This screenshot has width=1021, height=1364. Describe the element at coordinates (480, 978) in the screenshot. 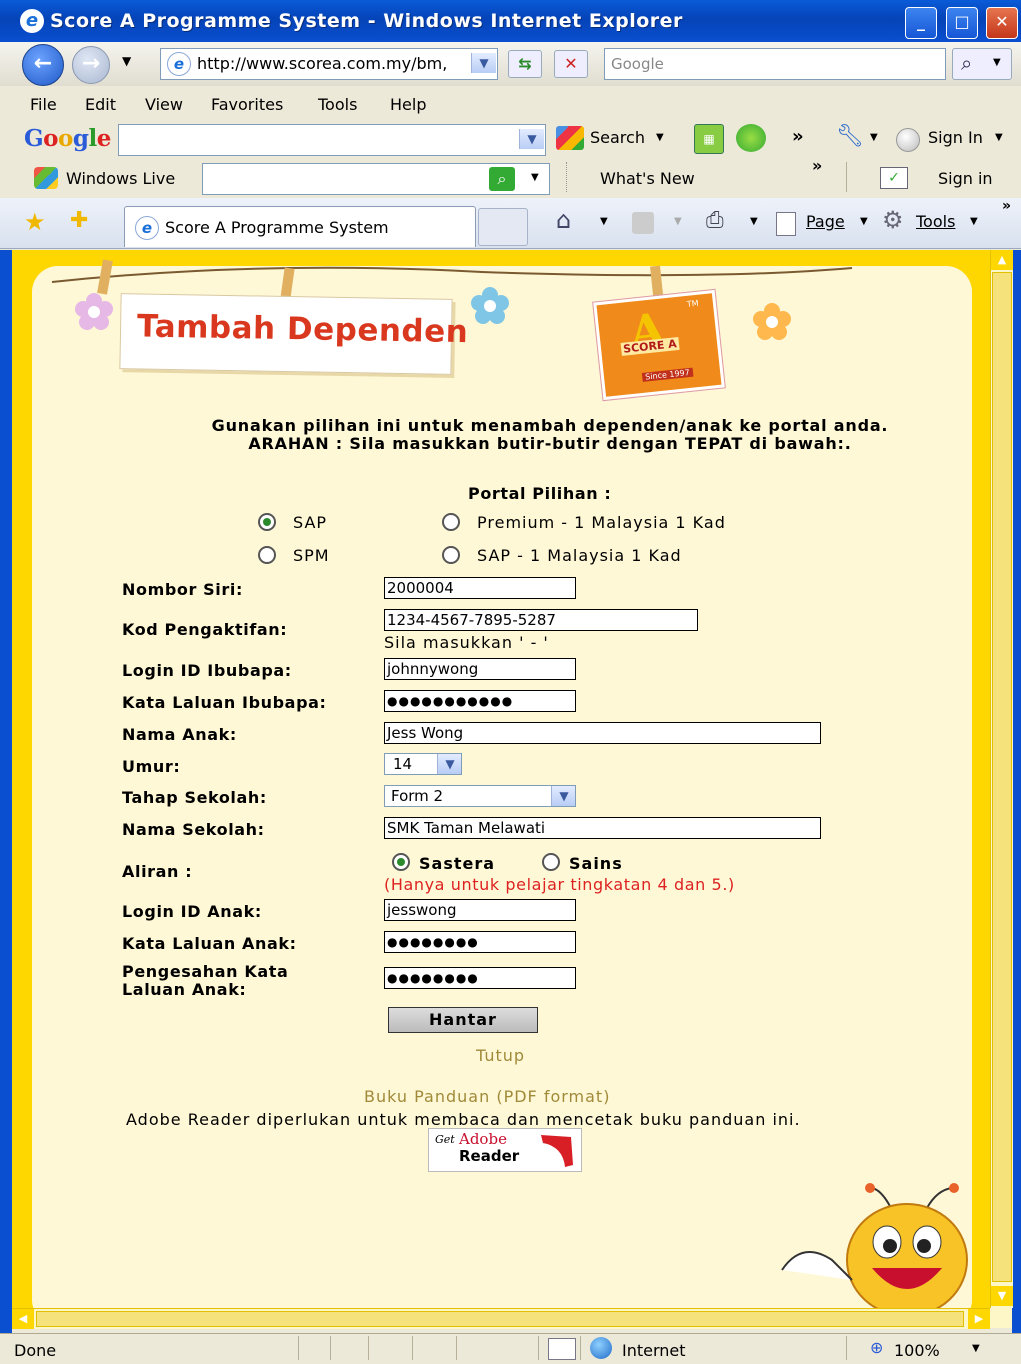

I see `pengesahan-input: ●●●●●●●●` at that location.